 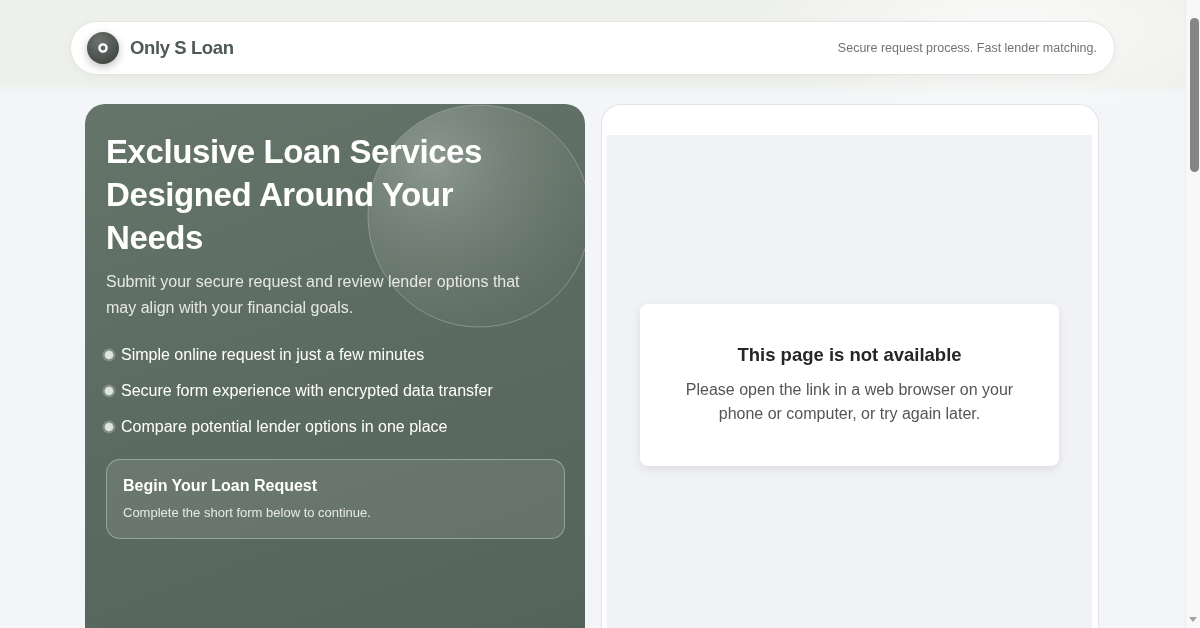 I want to click on scrollbar-thumb, so click(x=1194, y=95).